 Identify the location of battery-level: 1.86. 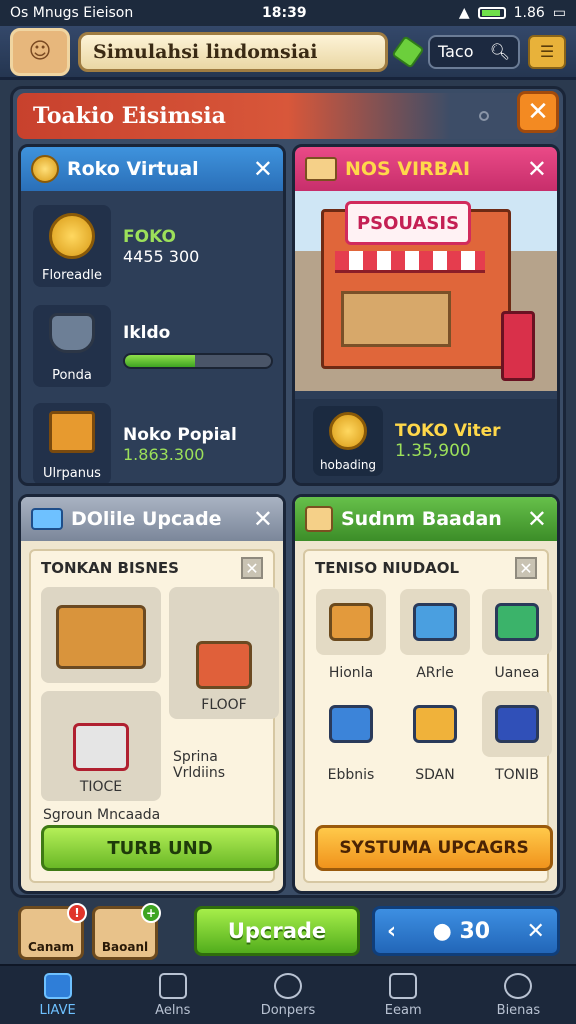
(529, 13).